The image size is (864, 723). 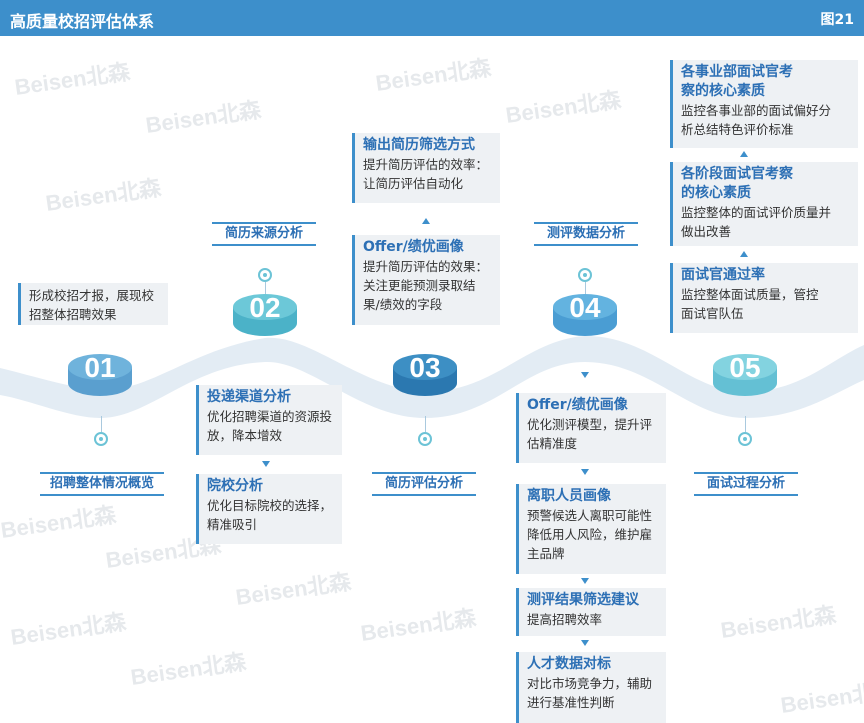 What do you see at coordinates (590, 534) in the screenshot?
I see `box-body: 预警候选人离职可能性降低用人风险，维护雇主品牌` at bounding box center [590, 534].